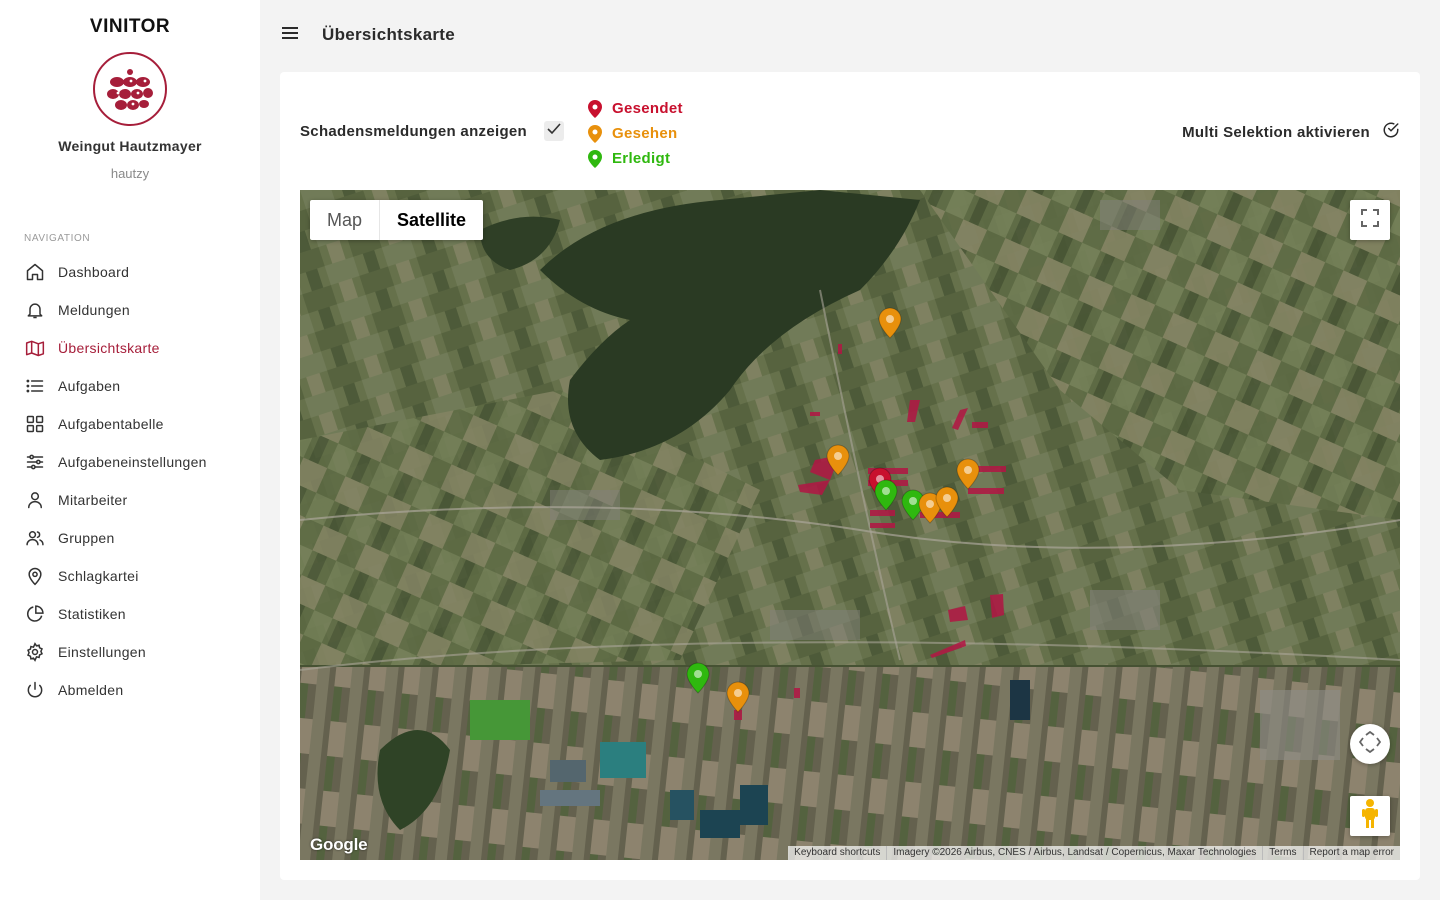 The image size is (1440, 900). I want to click on nav-item-schlagkartei: Schlagkartei, so click(139, 576).